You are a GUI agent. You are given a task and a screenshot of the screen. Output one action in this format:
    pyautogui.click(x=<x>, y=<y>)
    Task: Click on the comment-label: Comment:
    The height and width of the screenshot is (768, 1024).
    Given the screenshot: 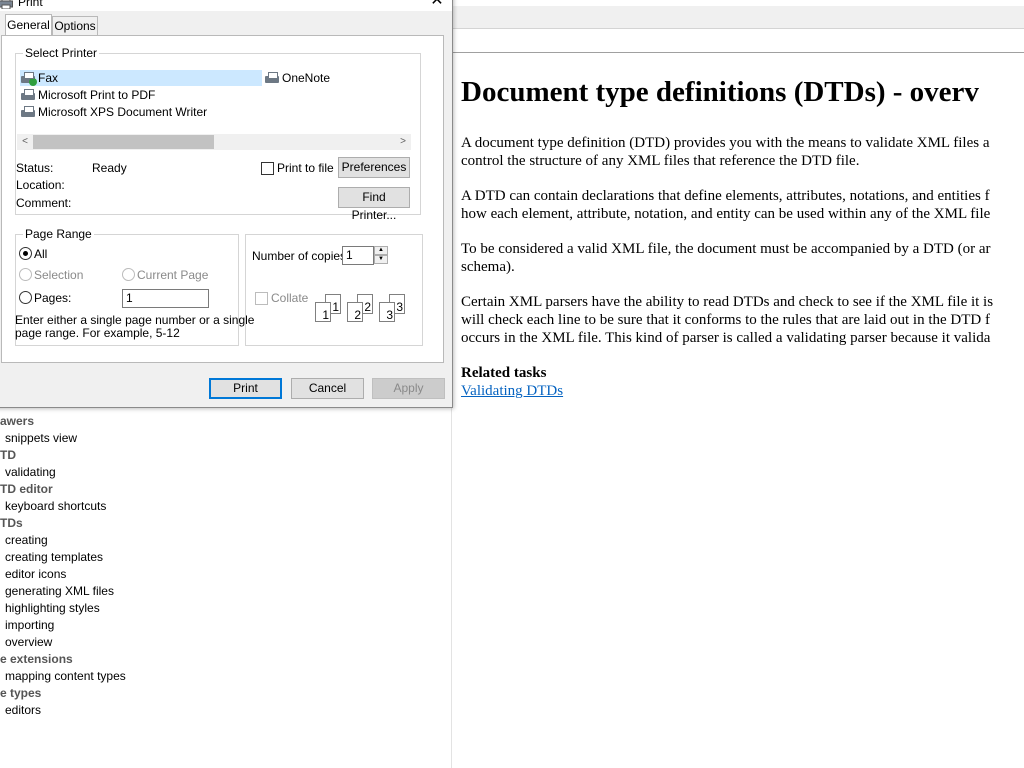 What is the action you would take?
    pyautogui.click(x=44, y=203)
    